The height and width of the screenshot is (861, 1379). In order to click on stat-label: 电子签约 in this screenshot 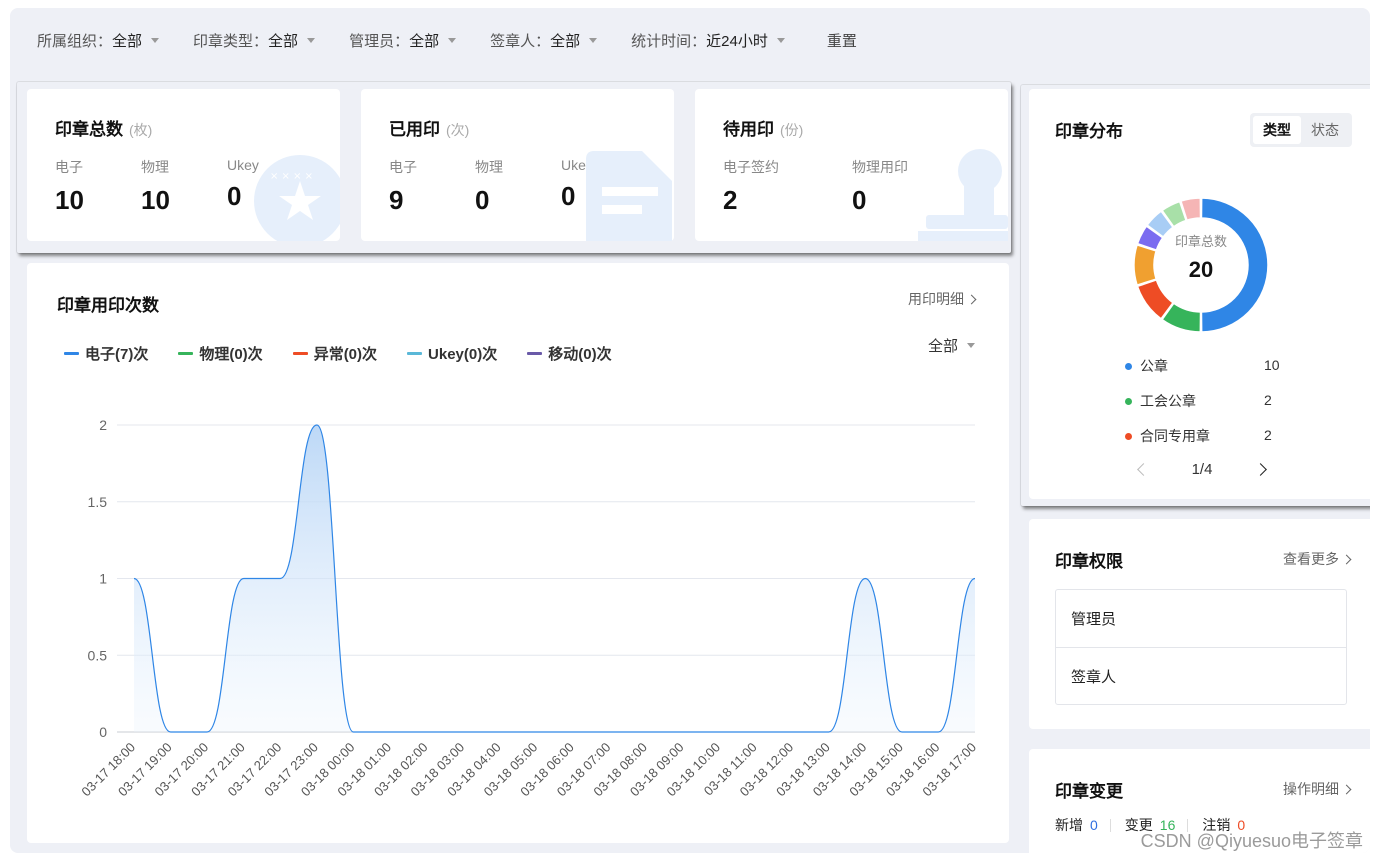, I will do `click(751, 167)`.